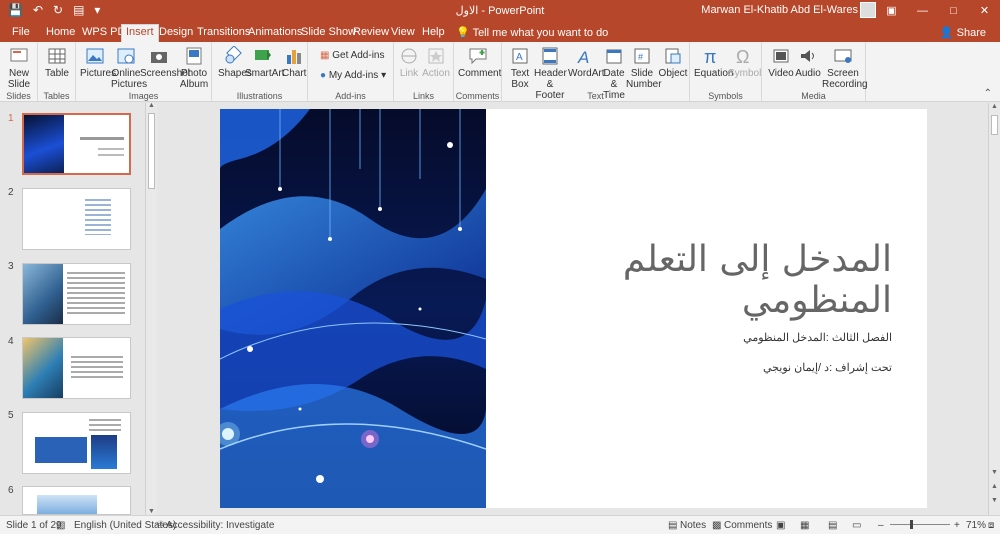 The height and width of the screenshot is (534, 1000). What do you see at coordinates (953, 11) in the screenshot?
I see `restore-button: □` at bounding box center [953, 11].